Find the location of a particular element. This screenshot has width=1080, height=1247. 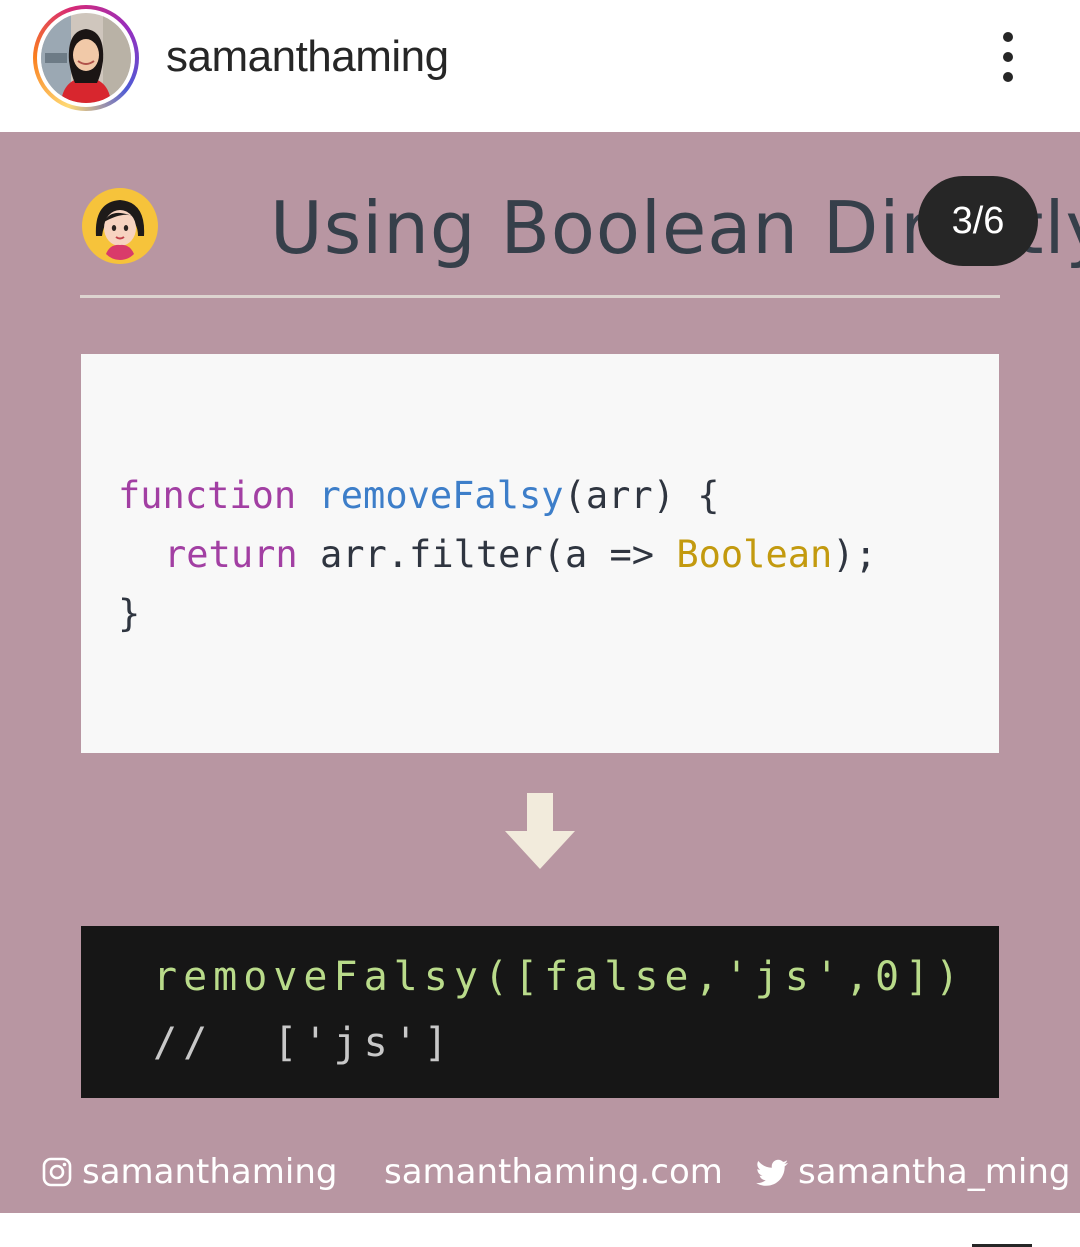

more-options-icon is located at coordinates (1008, 57).